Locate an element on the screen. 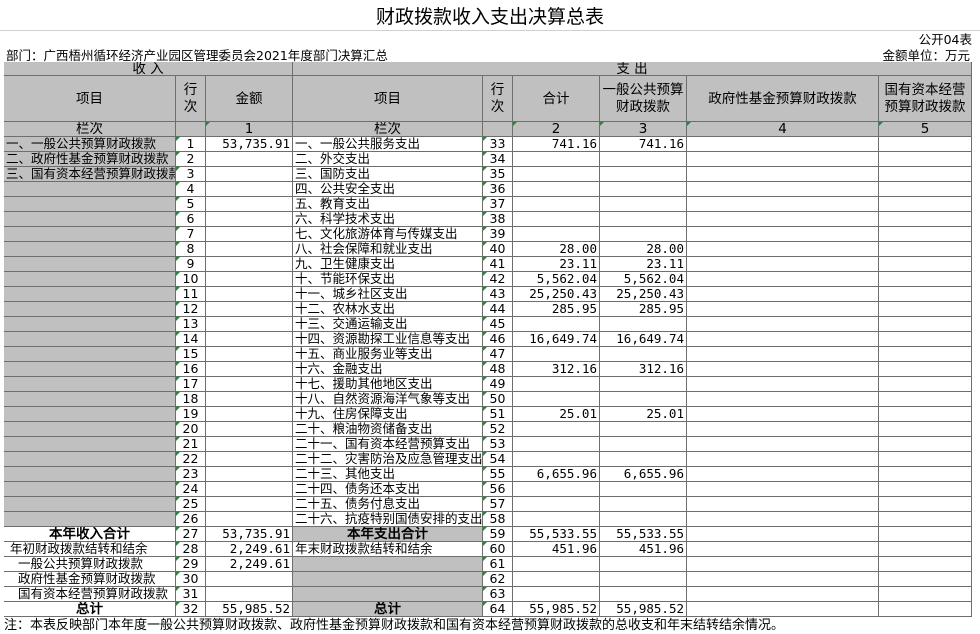 The width and height of the screenshot is (980, 634). expense-line-cell: 33 is located at coordinates (498, 144).